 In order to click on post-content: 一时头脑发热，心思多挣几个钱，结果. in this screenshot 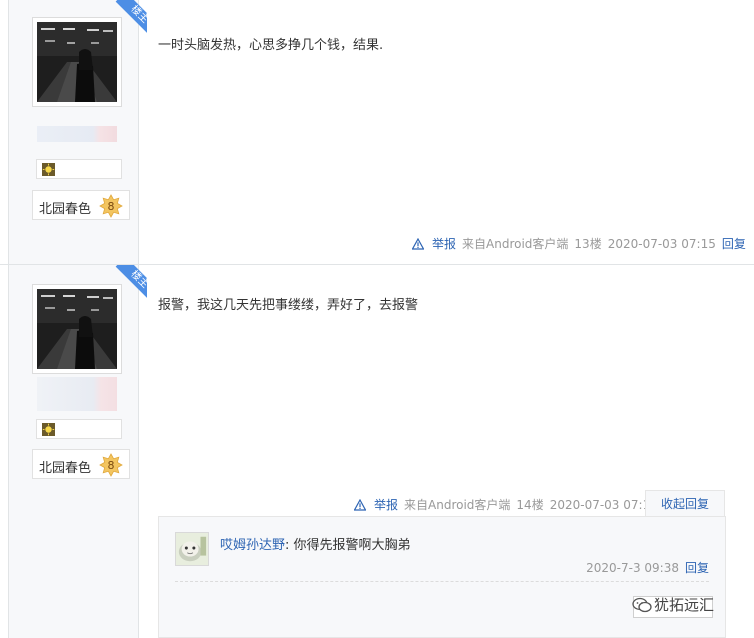, I will do `click(271, 45)`.